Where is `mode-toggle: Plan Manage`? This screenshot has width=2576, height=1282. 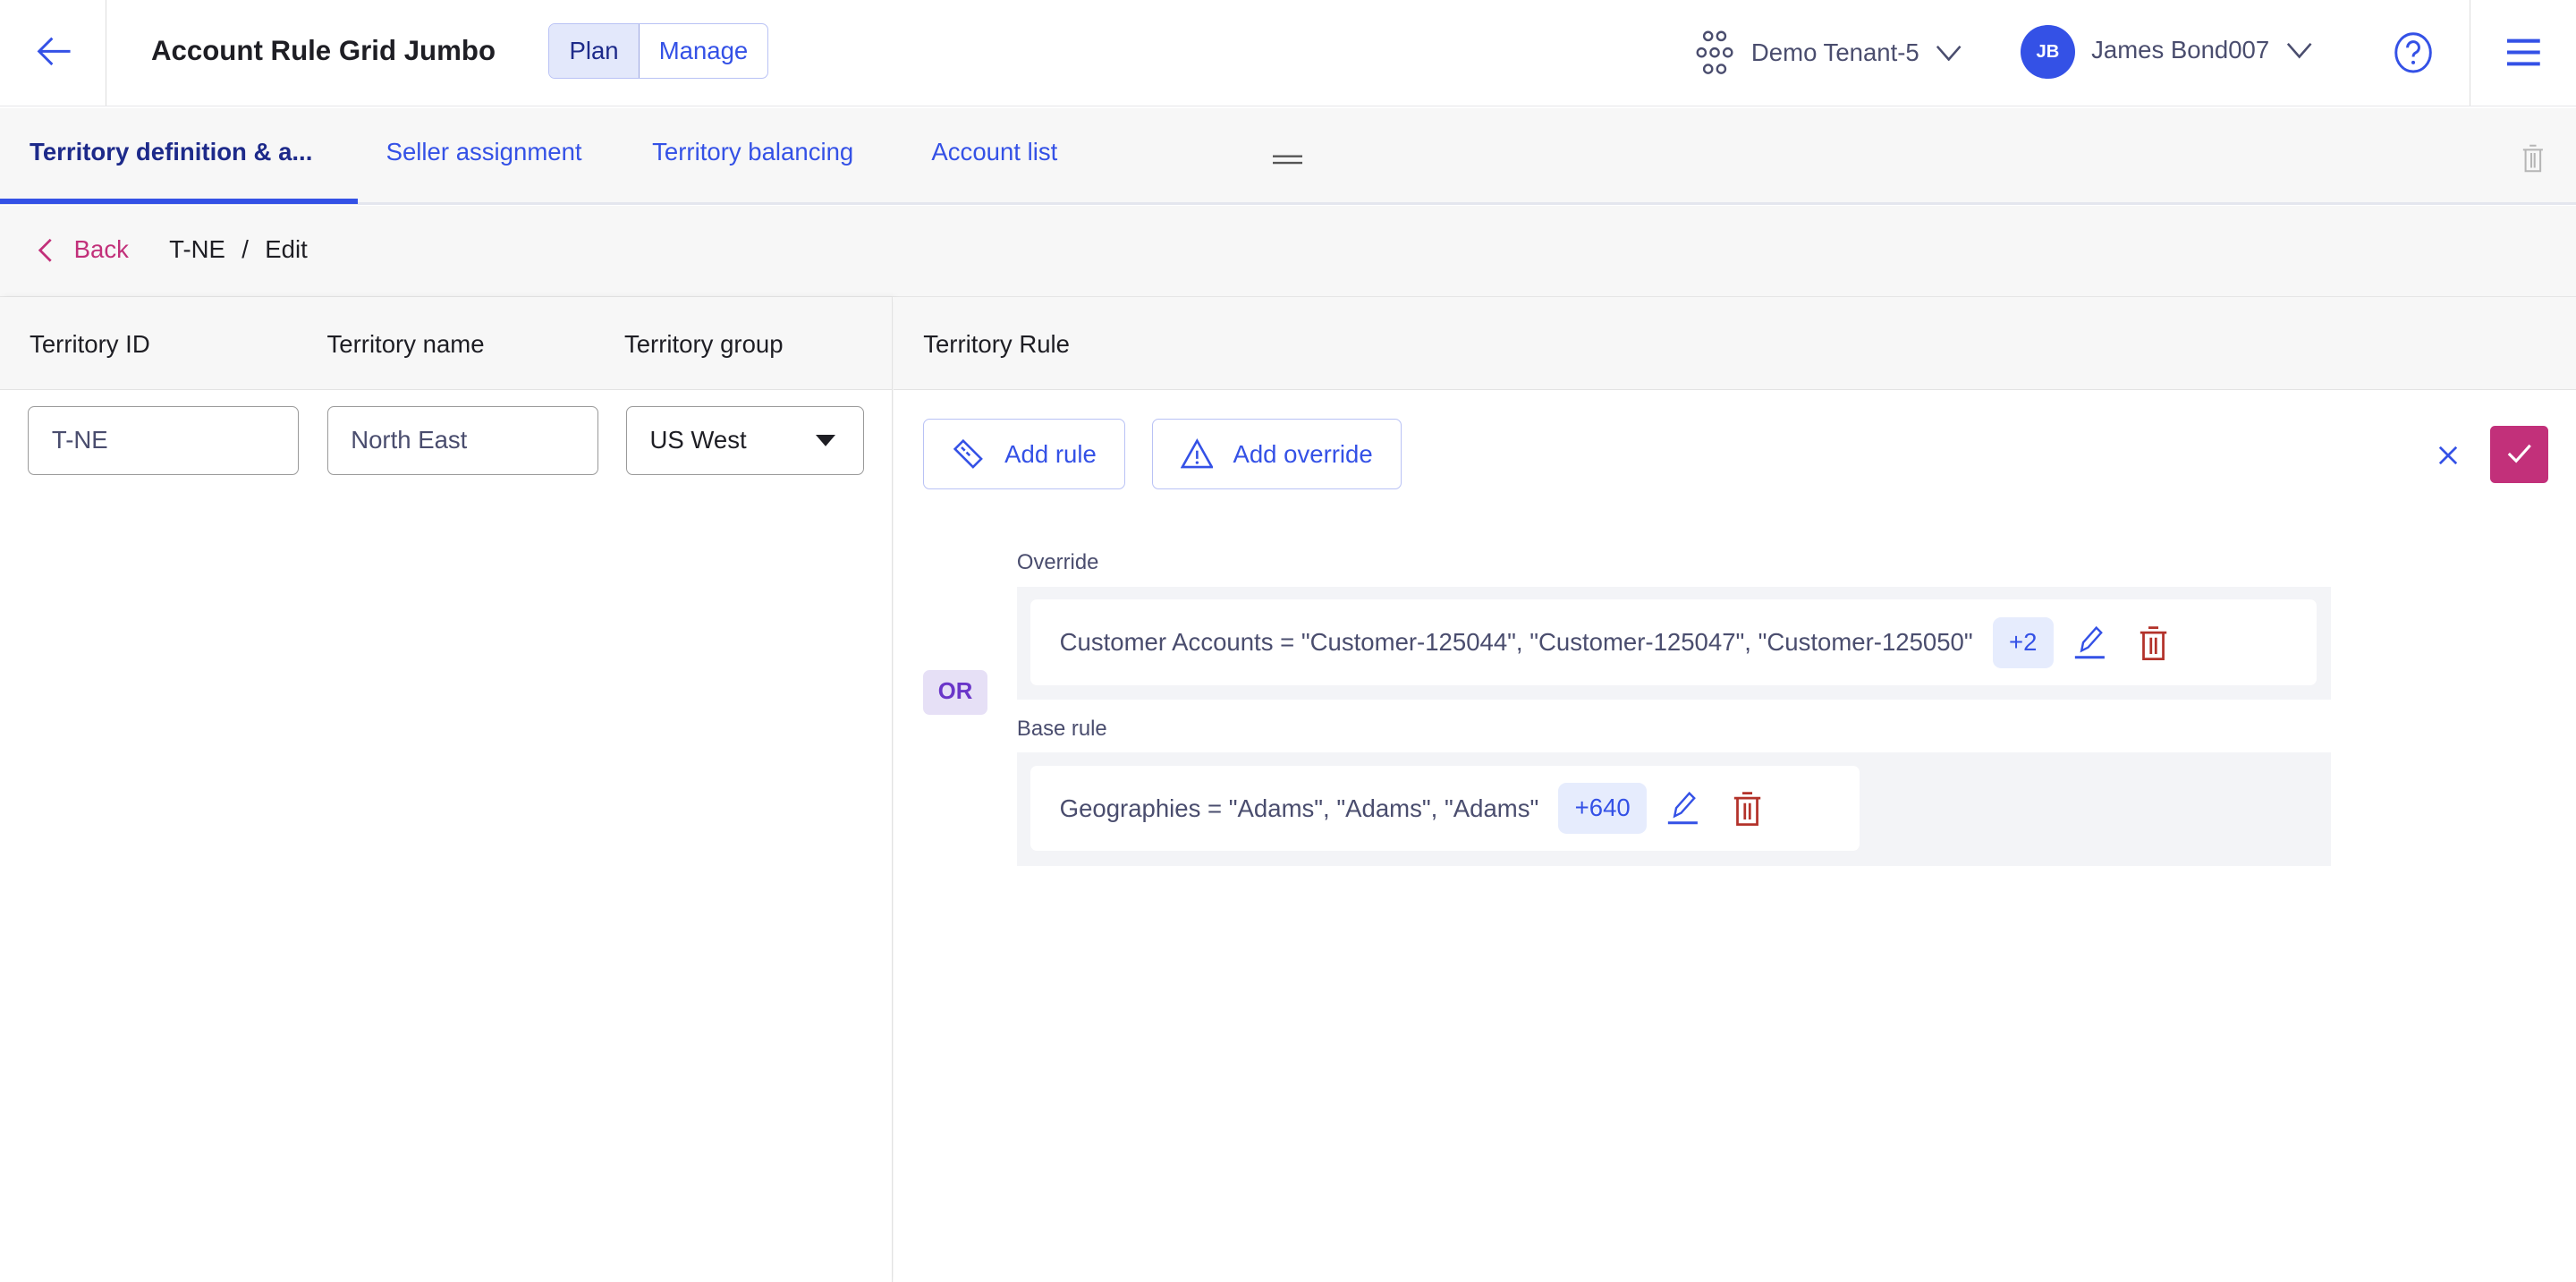
mode-toggle: Plan Manage is located at coordinates (658, 51).